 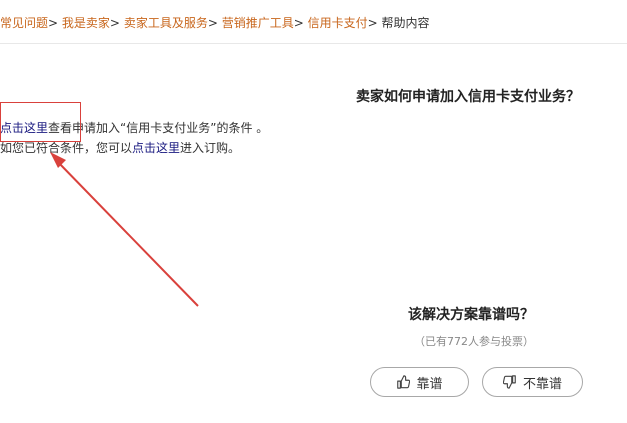 I want to click on conditions-link: 点击这里, so click(x=24, y=128).